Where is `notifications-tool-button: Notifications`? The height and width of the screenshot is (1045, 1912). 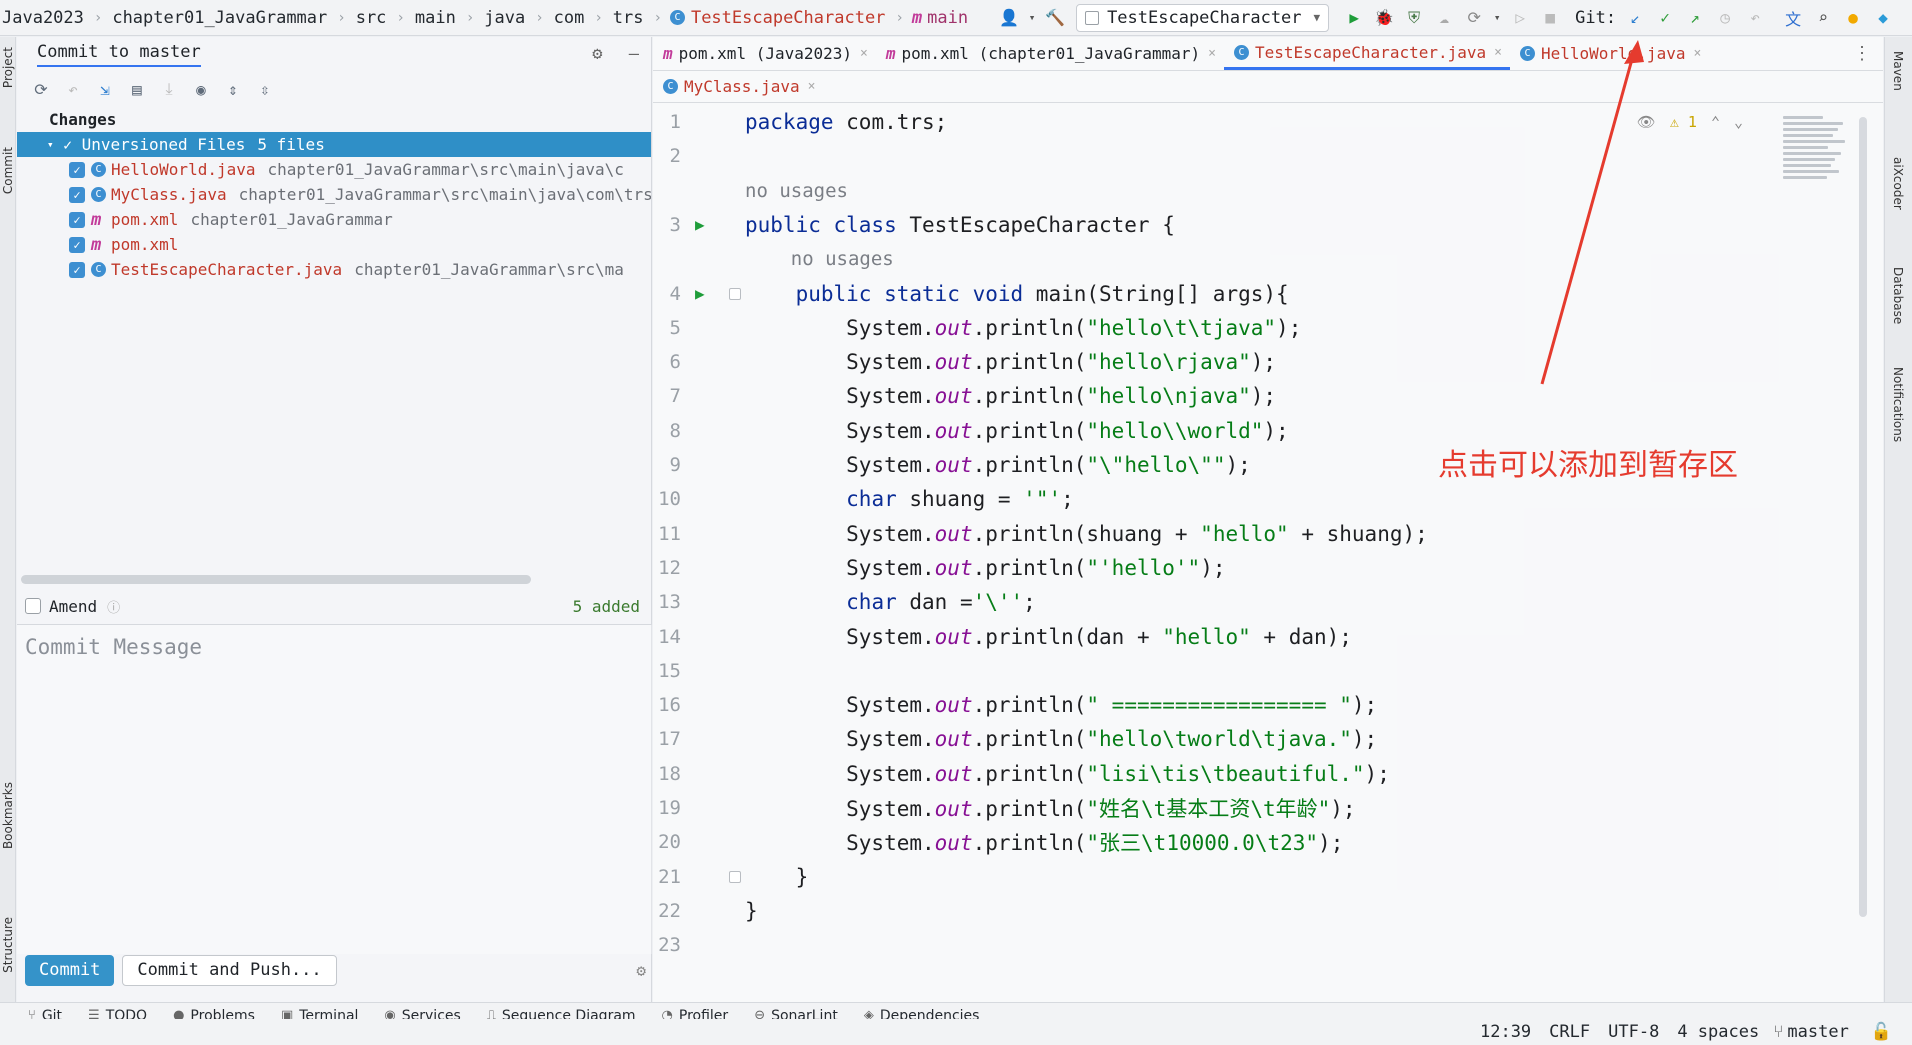
notifications-tool-button: Notifications is located at coordinates (1898, 404).